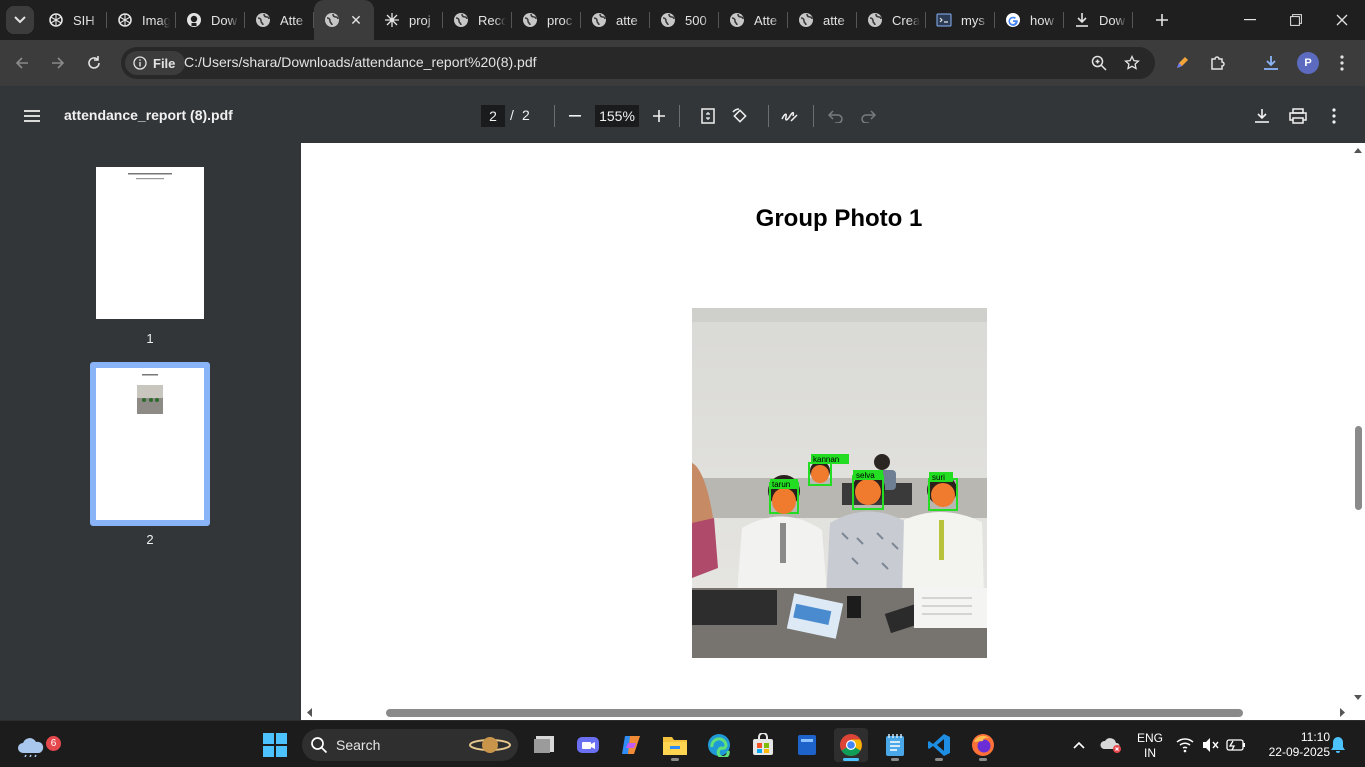 The width and height of the screenshot is (1365, 767). What do you see at coordinates (939, 745) in the screenshot?
I see `vscode-app` at bounding box center [939, 745].